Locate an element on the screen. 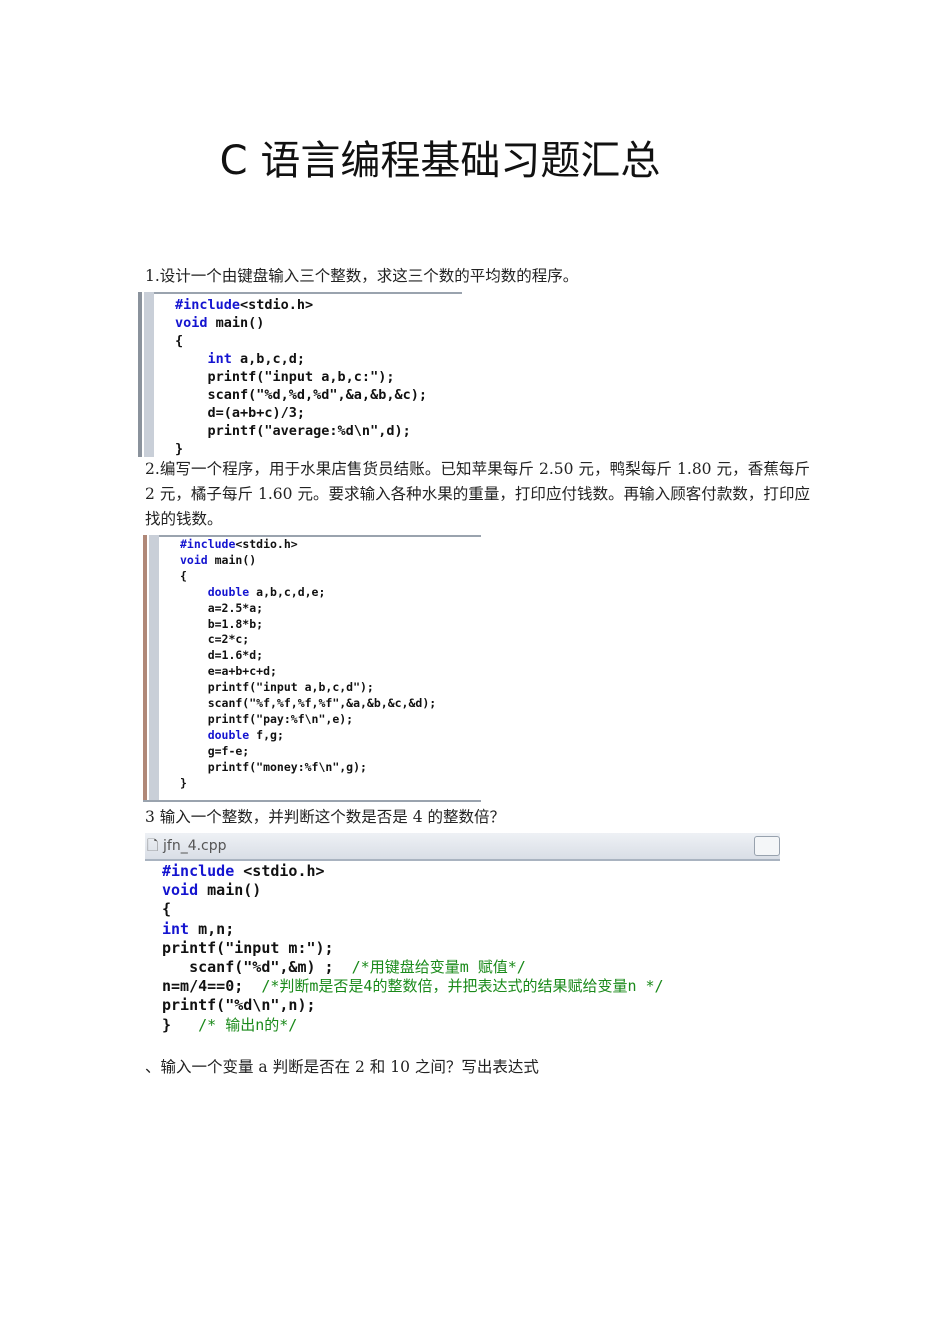 The width and height of the screenshot is (950, 1344). code-line: printf("input a,b,c:"); is located at coordinates (301, 377).